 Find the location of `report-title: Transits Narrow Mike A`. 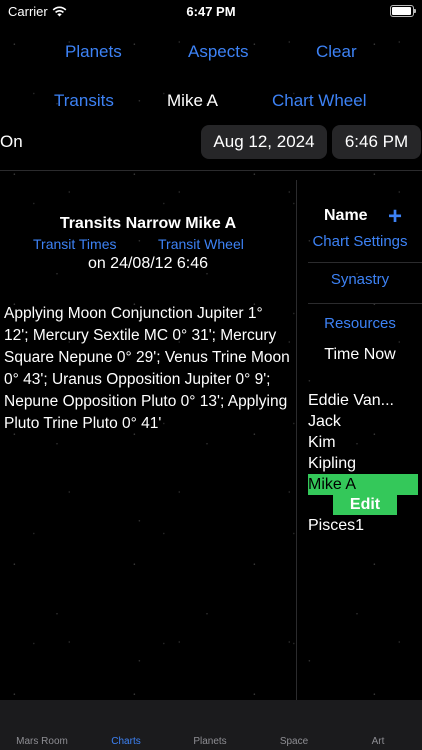

report-title: Transits Narrow Mike A is located at coordinates (148, 223).